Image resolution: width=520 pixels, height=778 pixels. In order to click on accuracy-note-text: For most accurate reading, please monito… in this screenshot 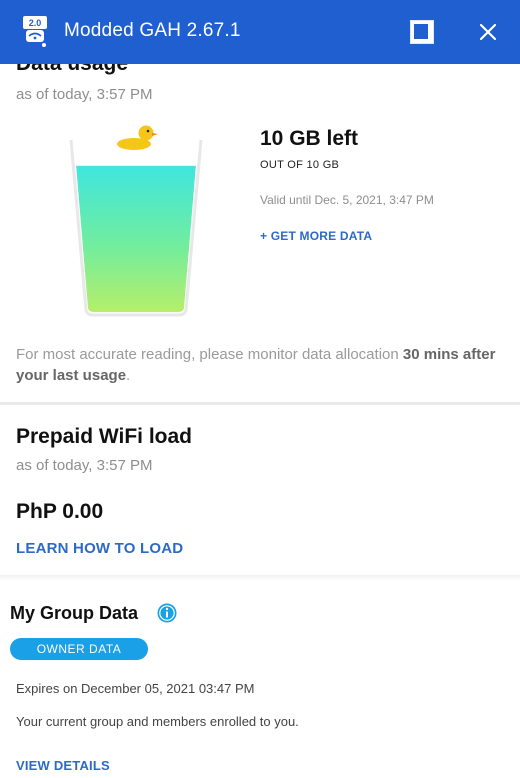, I will do `click(209, 354)`.